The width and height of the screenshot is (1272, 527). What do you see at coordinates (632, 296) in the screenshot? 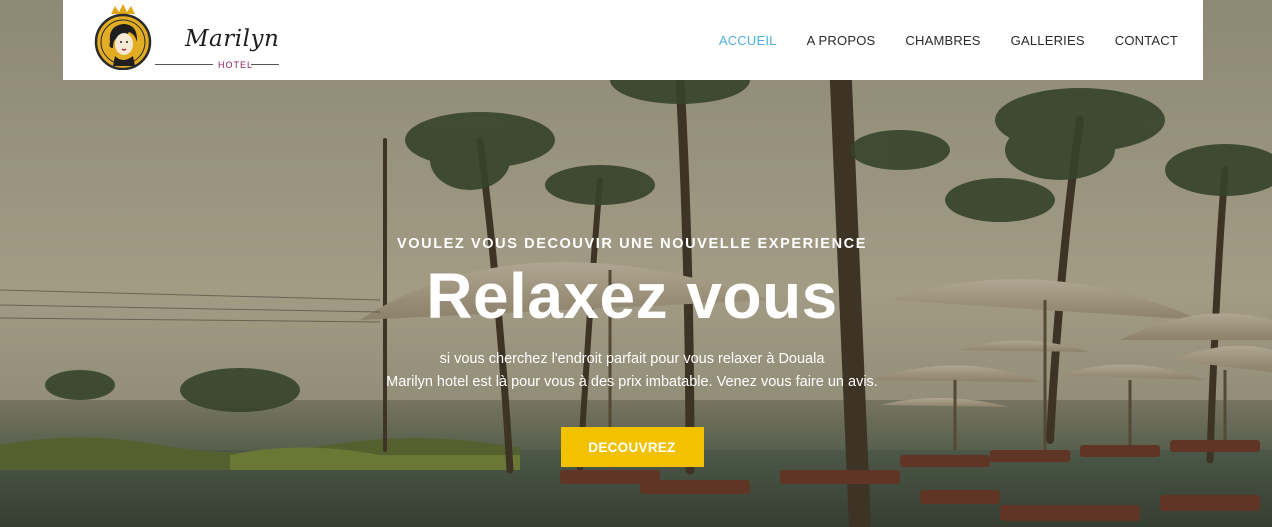
I see `hero-headline: Relaxez vous` at bounding box center [632, 296].